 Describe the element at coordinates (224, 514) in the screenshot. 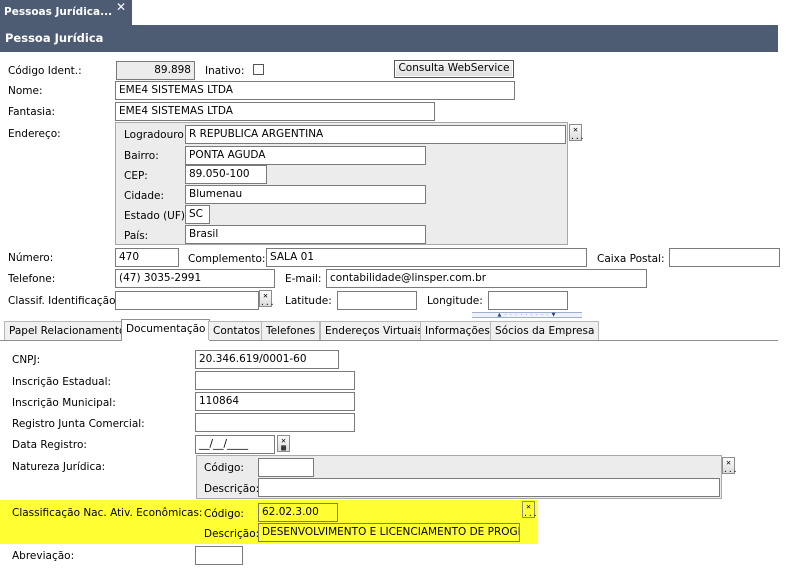

I see `cnae-codigo-label: Código:` at that location.